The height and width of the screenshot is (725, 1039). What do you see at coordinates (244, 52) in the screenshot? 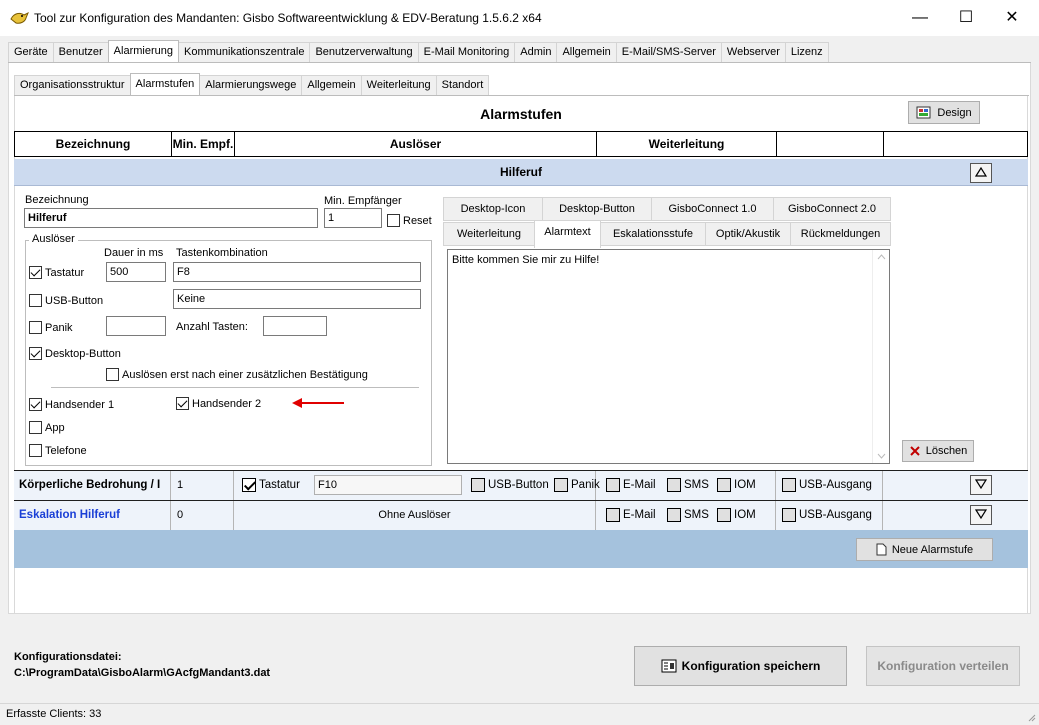
I see `tab-kommunikationszentrale: Kommunikationszentrale` at bounding box center [244, 52].